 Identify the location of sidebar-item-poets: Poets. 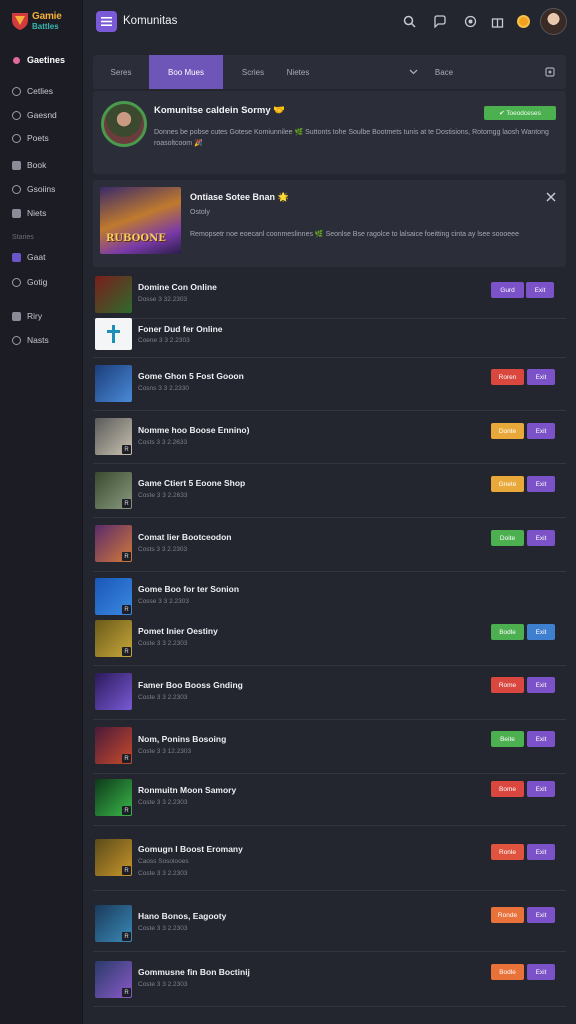
(41, 138).